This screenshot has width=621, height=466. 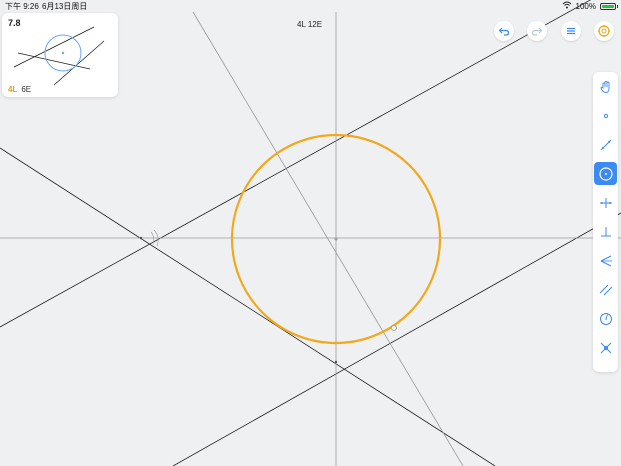 I want to click on menu-icon, so click(x=571, y=31).